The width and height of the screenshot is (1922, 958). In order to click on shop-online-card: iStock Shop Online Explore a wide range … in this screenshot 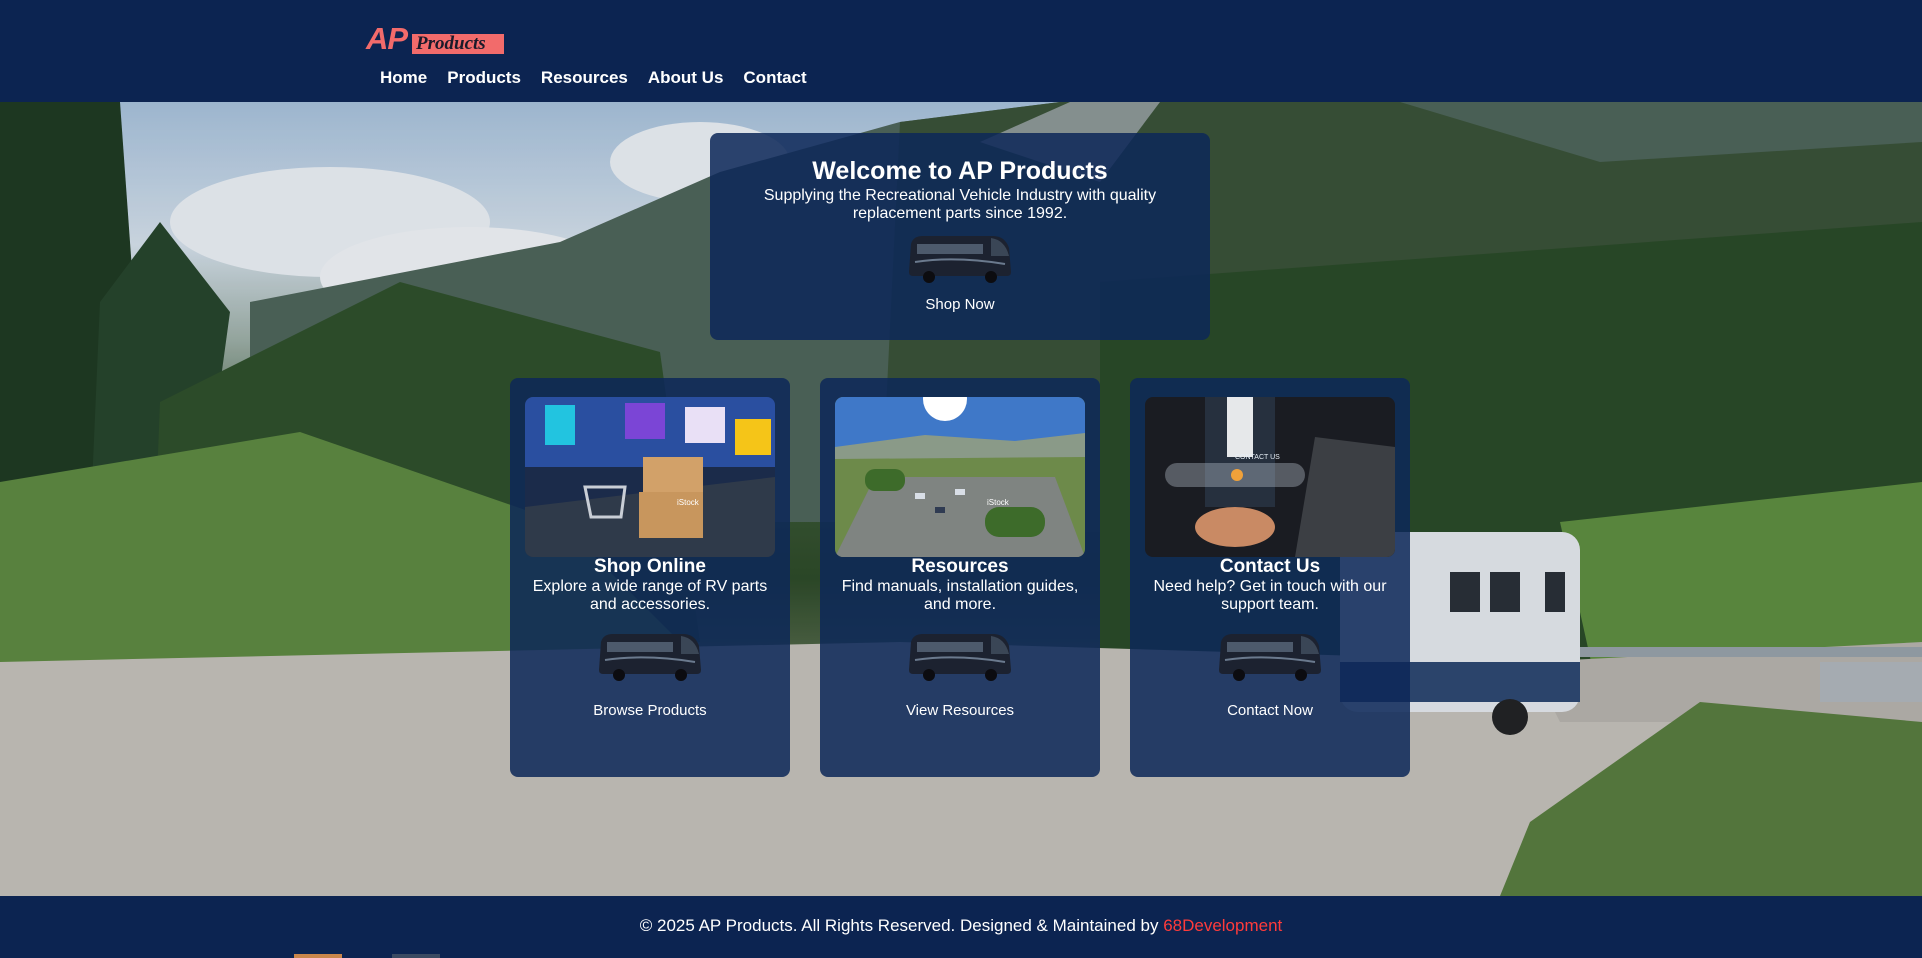, I will do `click(650, 577)`.